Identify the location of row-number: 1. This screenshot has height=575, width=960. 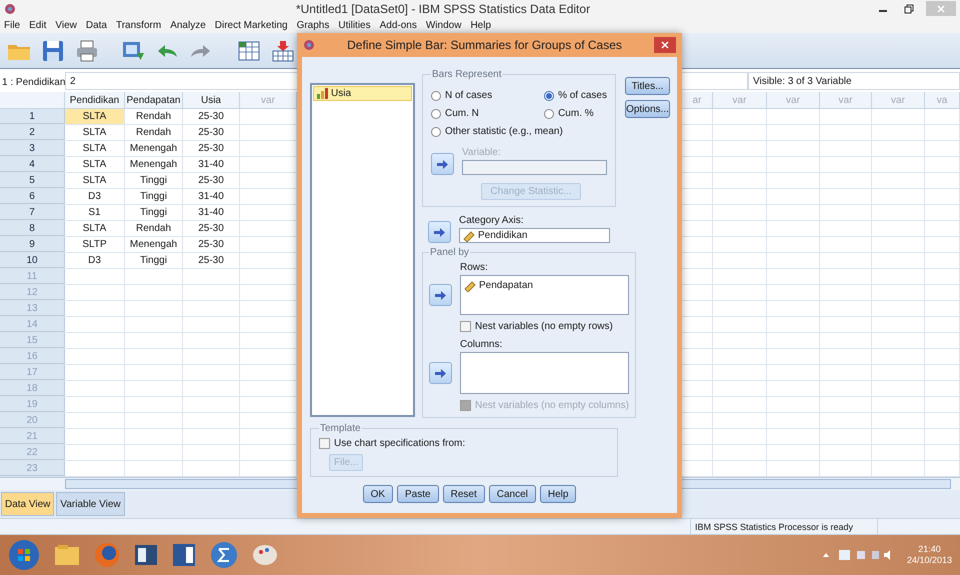
(32, 116).